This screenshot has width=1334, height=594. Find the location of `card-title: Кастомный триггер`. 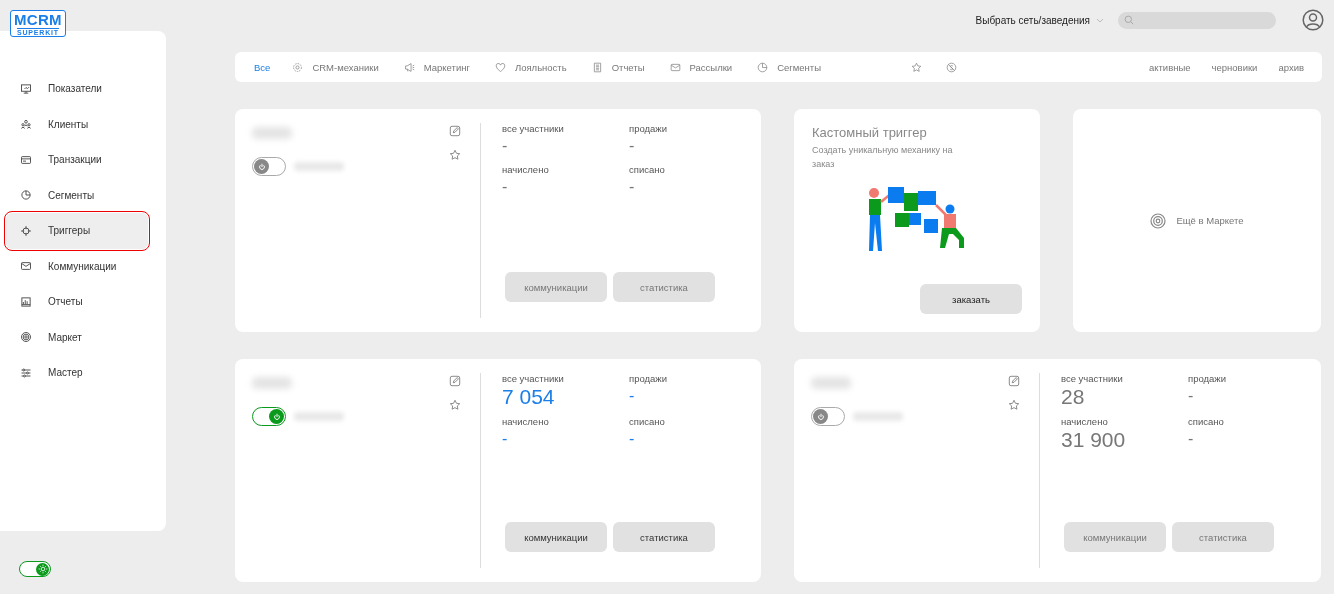

card-title: Кастомный триггер is located at coordinates (870, 132).